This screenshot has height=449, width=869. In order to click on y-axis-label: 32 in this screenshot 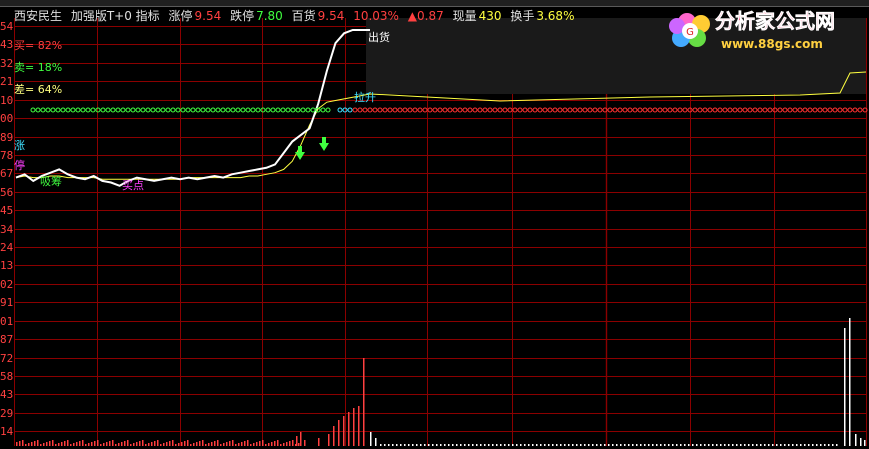, I will do `click(7, 63)`.